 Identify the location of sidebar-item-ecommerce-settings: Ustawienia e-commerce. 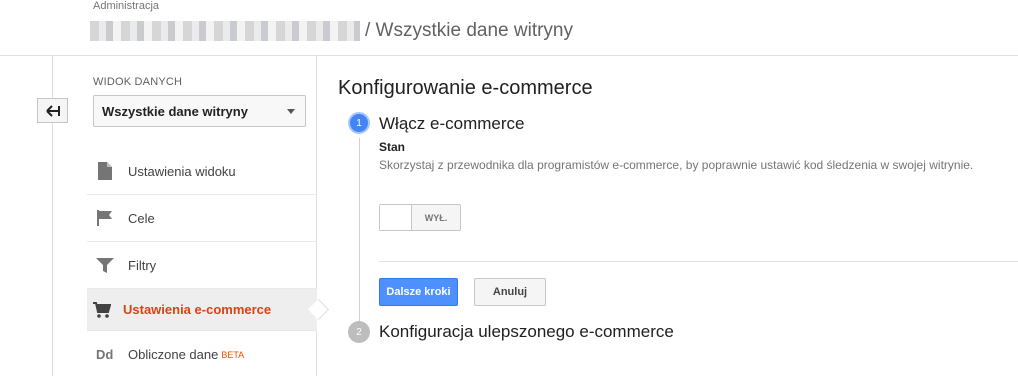
(202, 310).